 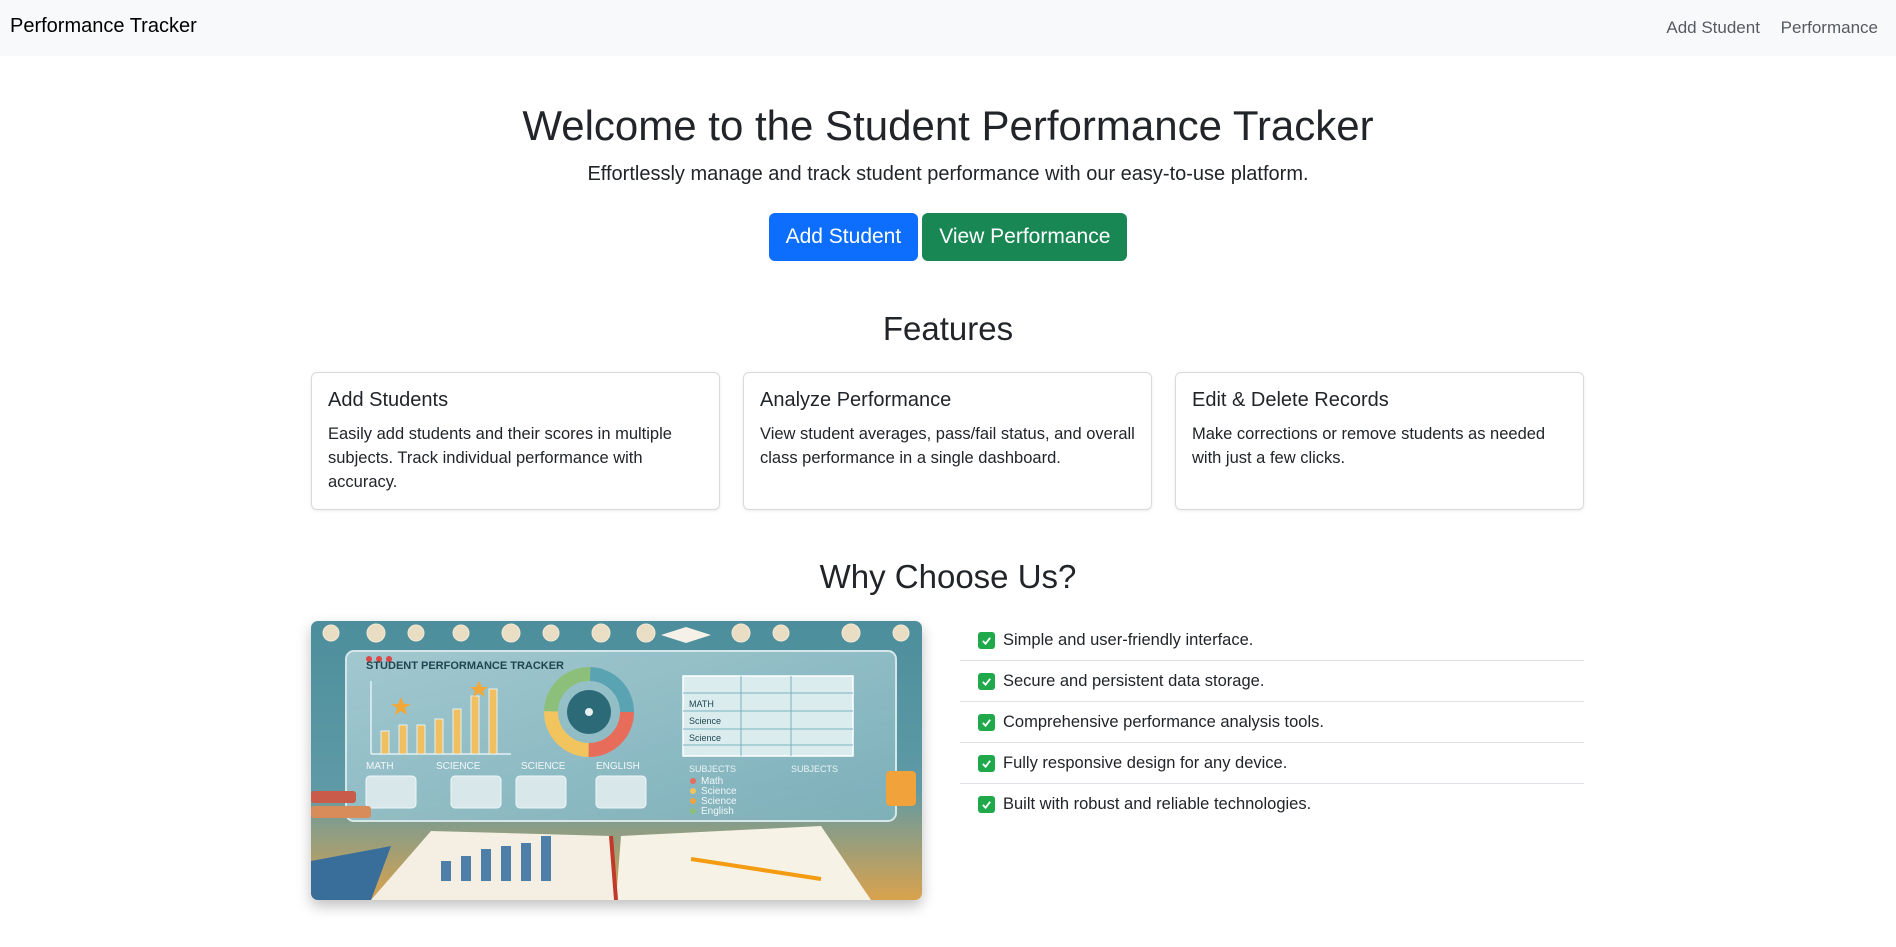 I want to click on illustration-table-label: MATH, so click(x=701, y=704).